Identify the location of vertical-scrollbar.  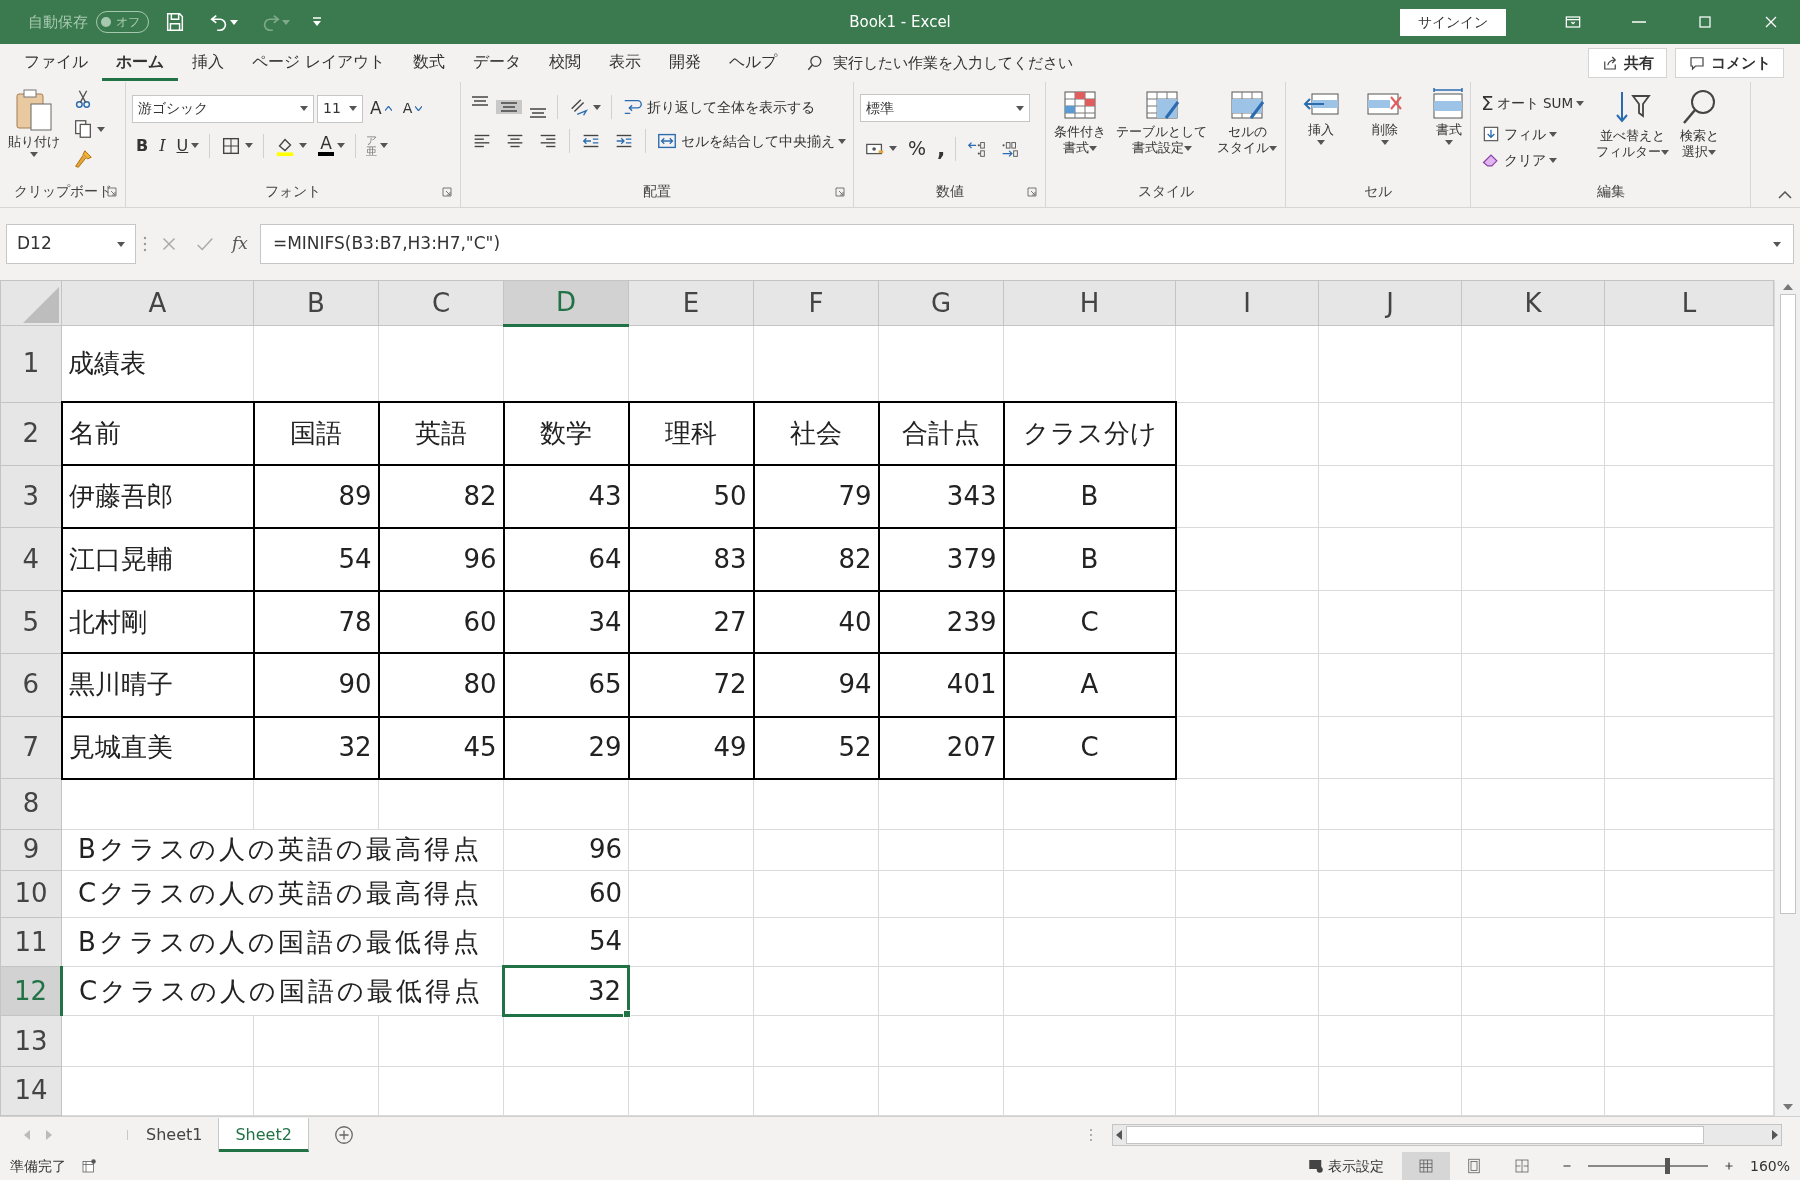
(1787, 698).